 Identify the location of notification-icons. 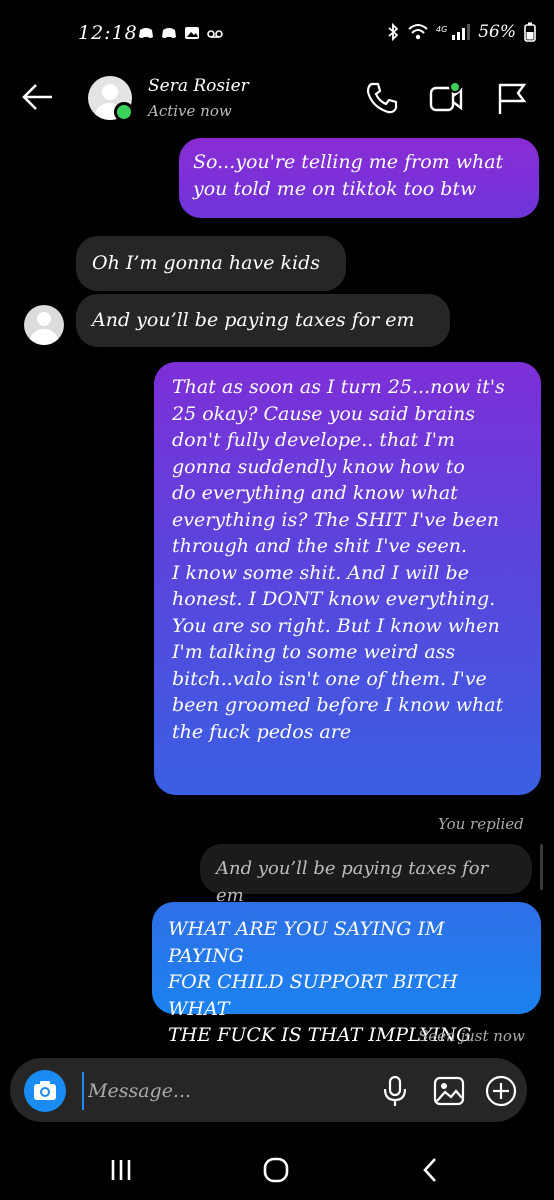
(180, 33).